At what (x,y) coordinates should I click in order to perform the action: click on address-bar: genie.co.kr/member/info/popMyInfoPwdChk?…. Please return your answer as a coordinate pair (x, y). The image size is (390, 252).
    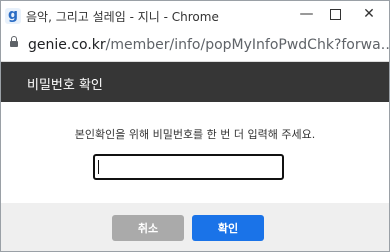
    Looking at the image, I should click on (195, 47).